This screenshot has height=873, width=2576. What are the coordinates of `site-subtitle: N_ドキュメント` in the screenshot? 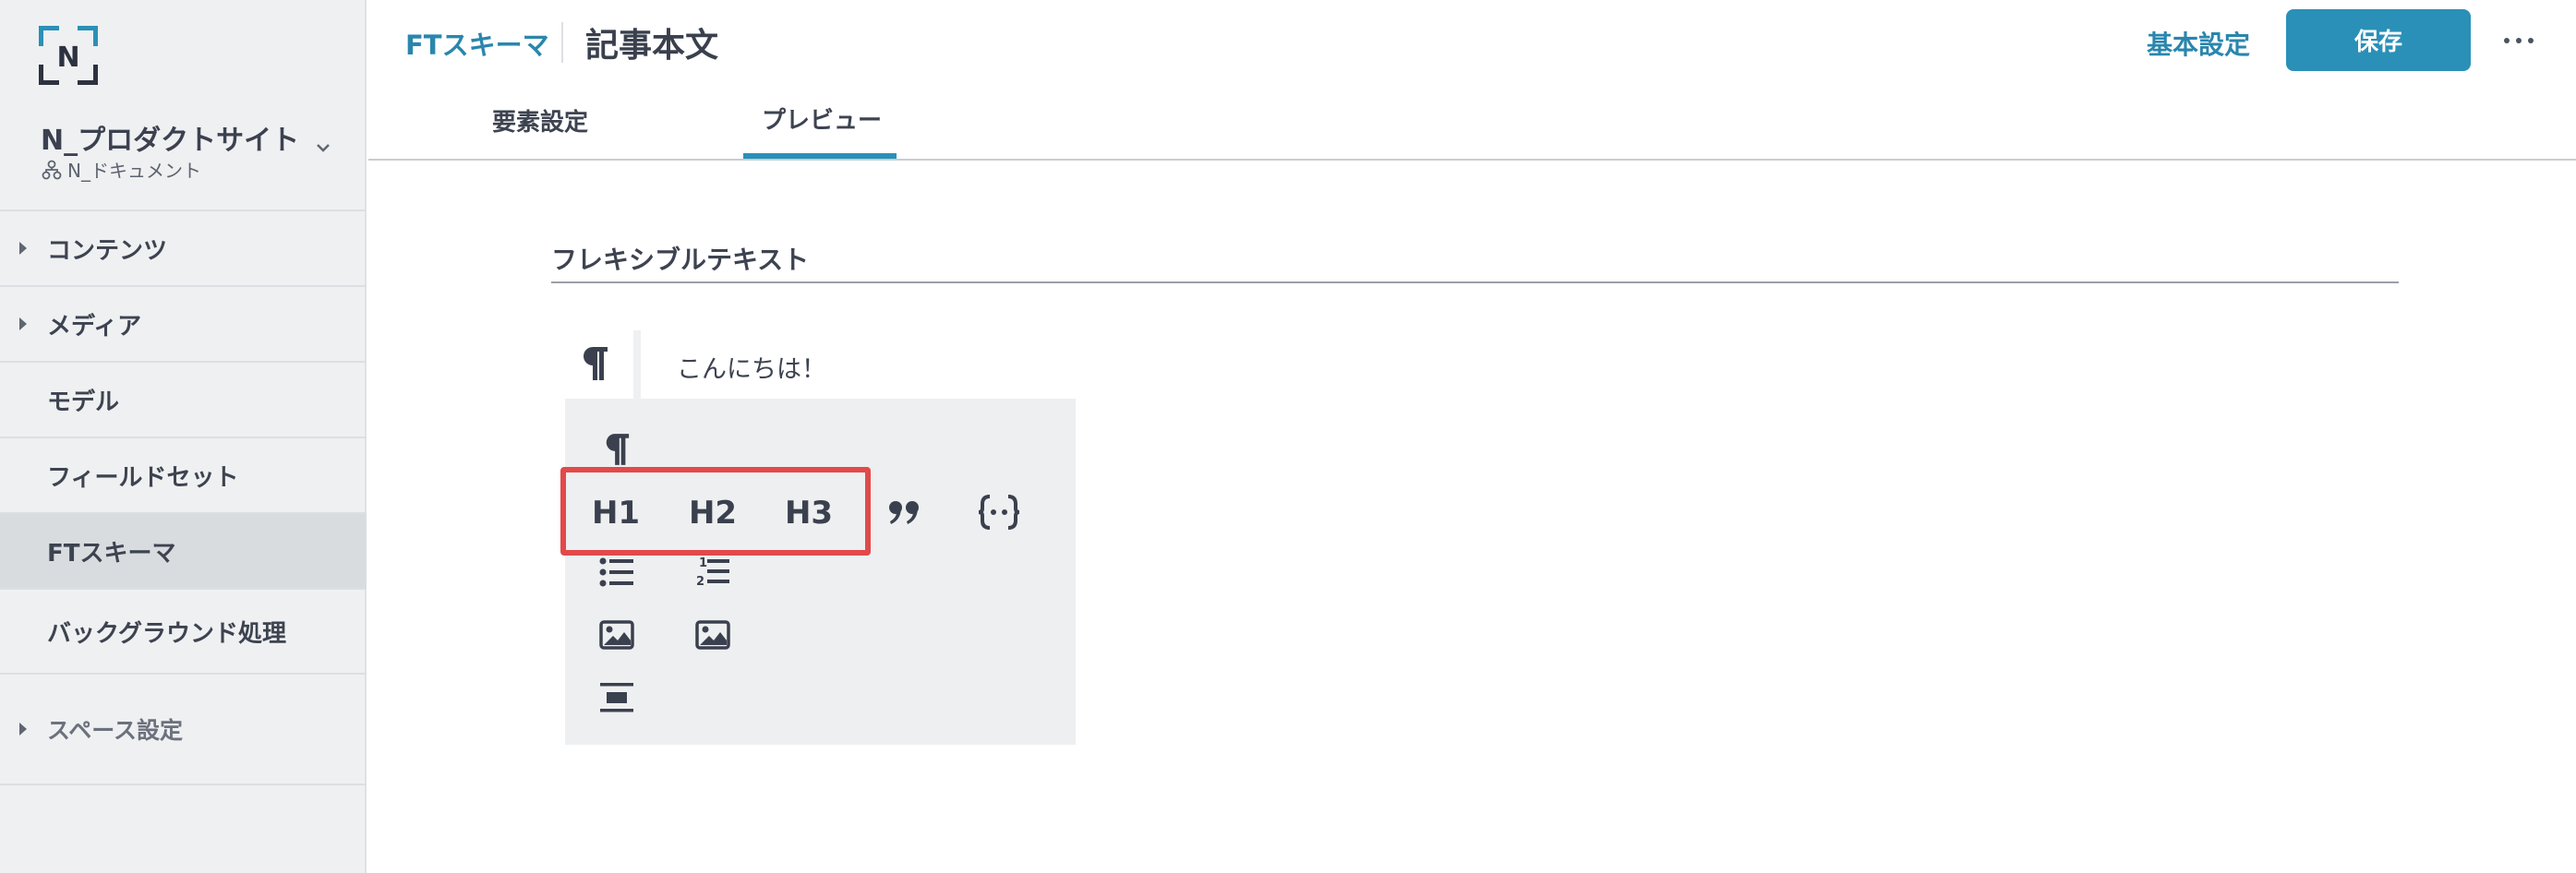 It's located at (121, 169).